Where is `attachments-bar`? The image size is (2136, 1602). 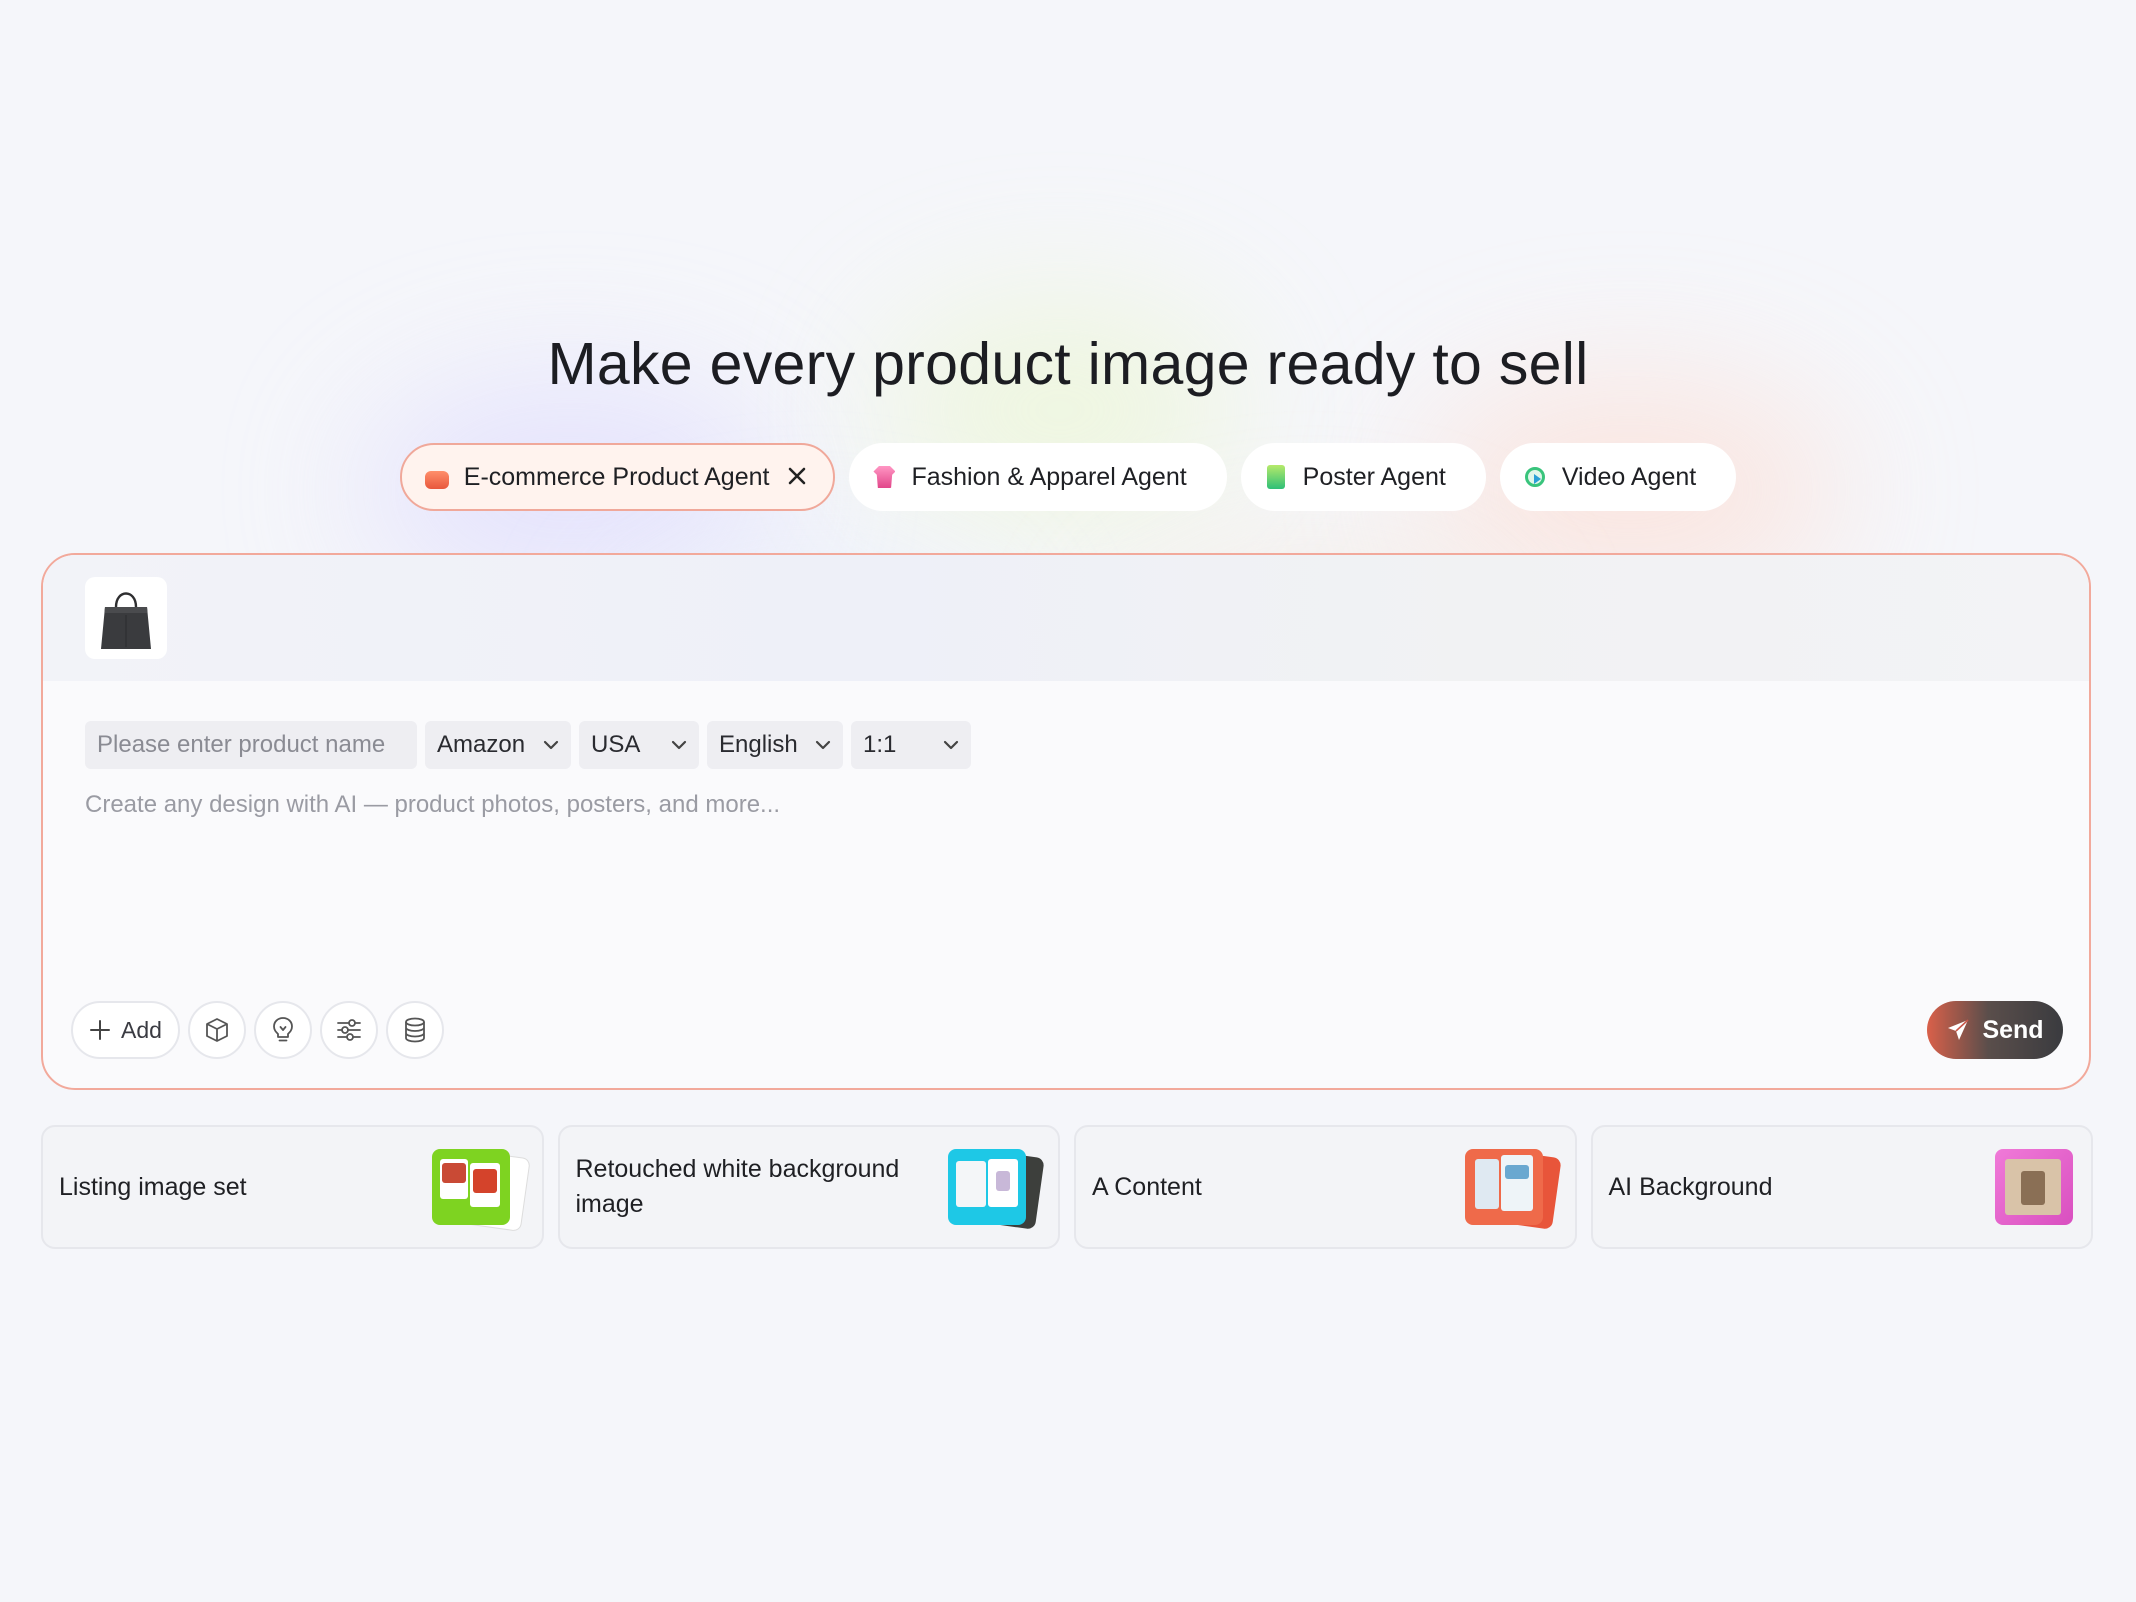
attachments-bar is located at coordinates (1066, 618).